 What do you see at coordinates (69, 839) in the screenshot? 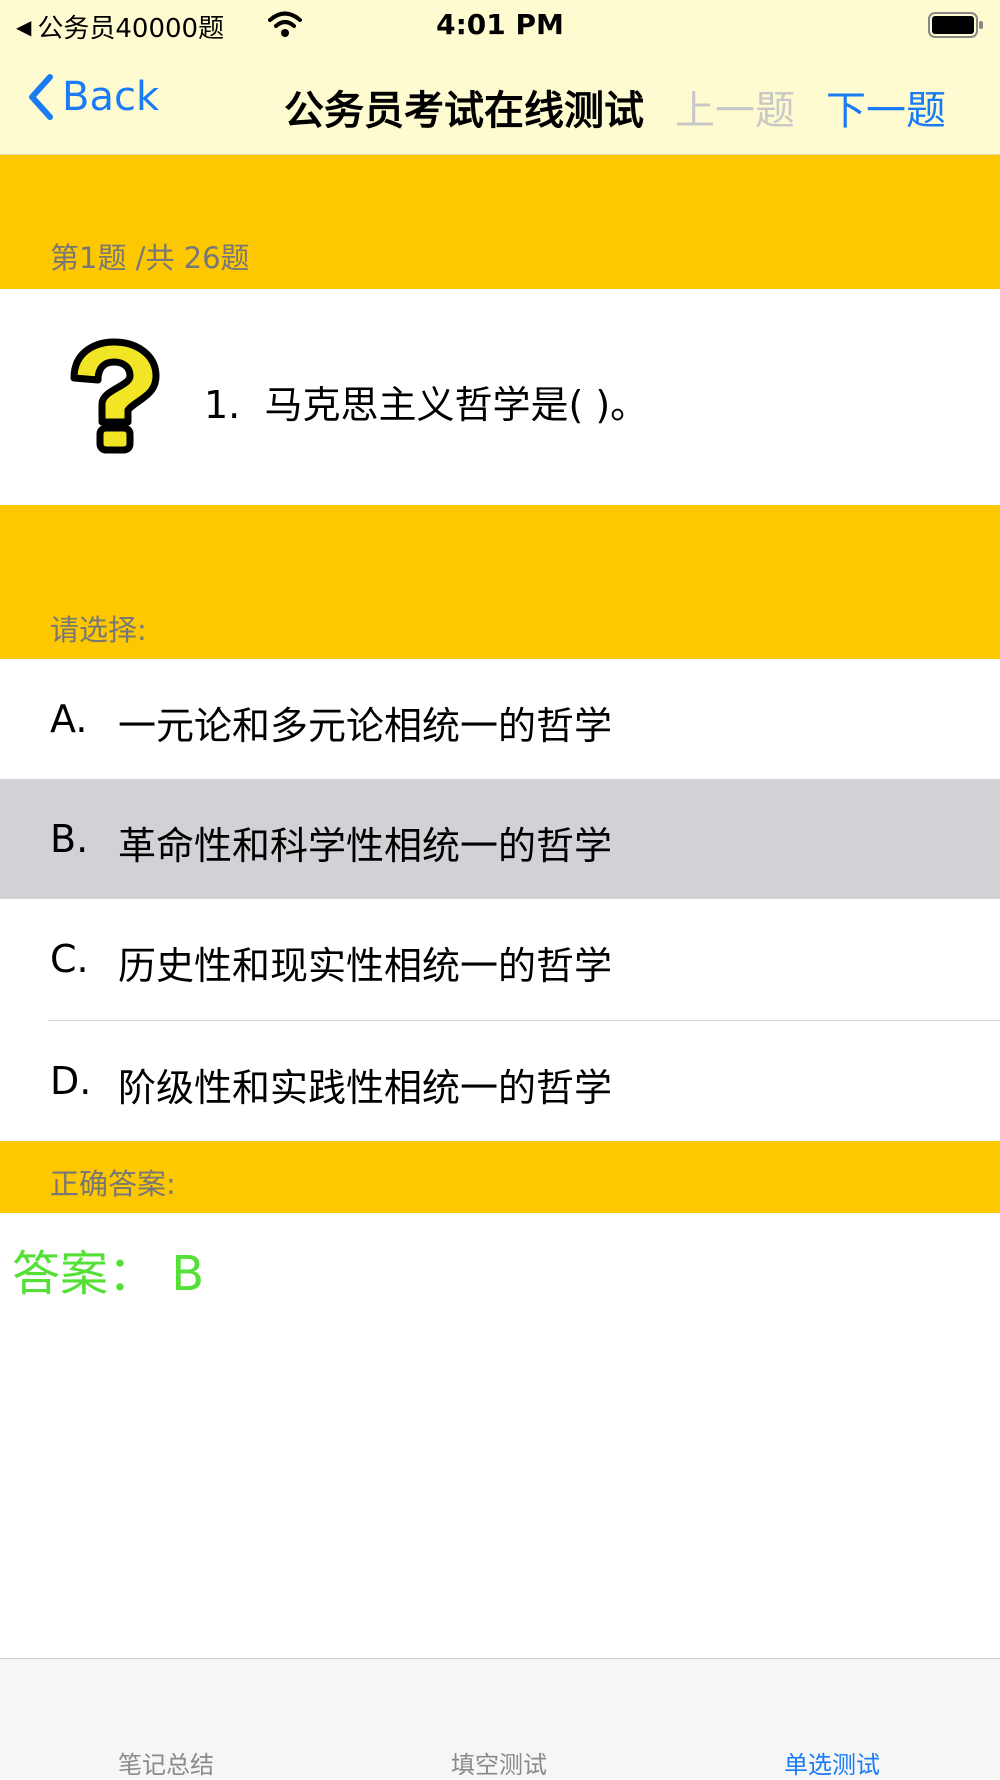
I see `option-letter: B.` at bounding box center [69, 839].